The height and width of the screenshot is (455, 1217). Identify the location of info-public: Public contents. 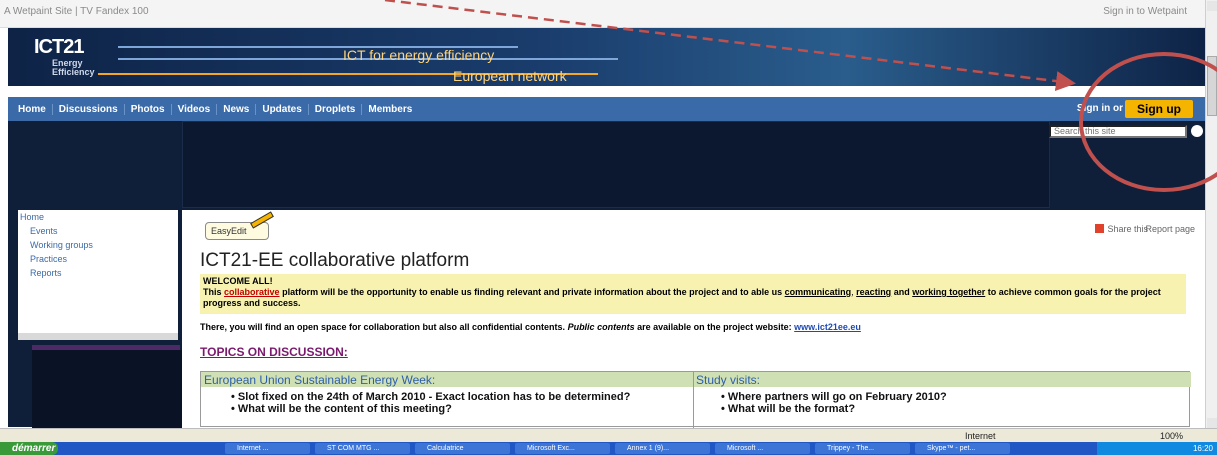
(601, 327).